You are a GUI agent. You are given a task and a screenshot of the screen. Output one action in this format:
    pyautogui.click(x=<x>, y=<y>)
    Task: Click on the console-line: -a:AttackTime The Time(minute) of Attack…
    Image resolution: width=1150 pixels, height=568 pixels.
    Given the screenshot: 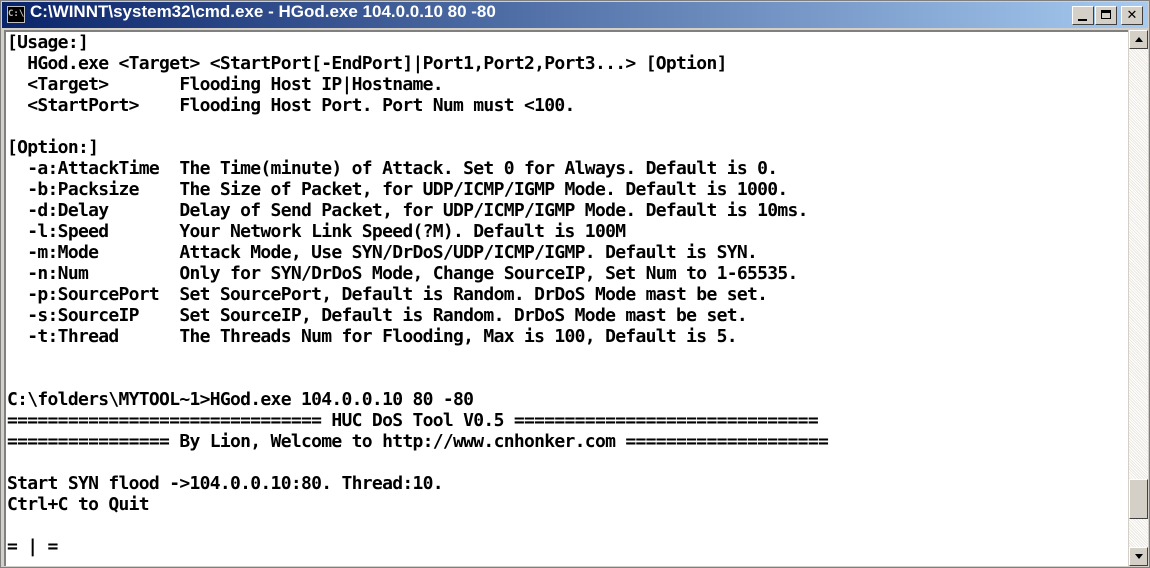 What is the action you would take?
    pyautogui.click(x=392, y=168)
    